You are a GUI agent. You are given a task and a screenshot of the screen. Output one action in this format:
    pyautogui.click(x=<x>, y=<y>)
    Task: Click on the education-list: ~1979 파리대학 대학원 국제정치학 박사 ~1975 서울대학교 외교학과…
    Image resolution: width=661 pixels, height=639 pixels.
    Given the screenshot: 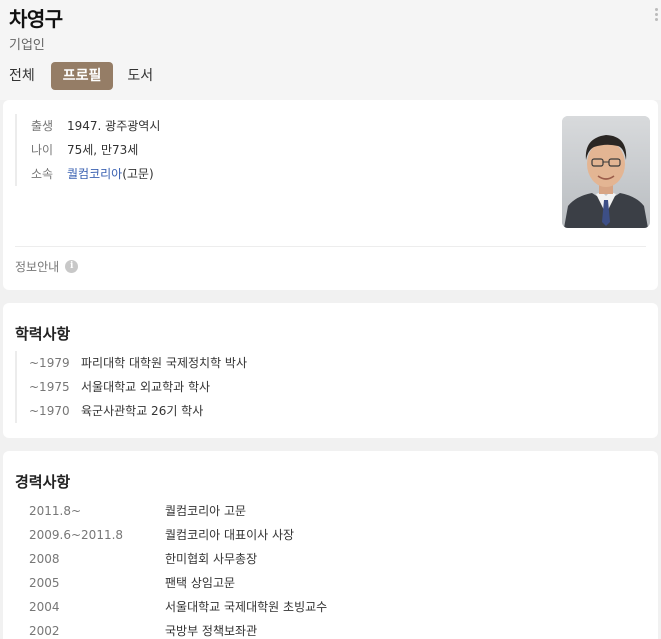 What is the action you would take?
    pyautogui.click(x=131, y=387)
    